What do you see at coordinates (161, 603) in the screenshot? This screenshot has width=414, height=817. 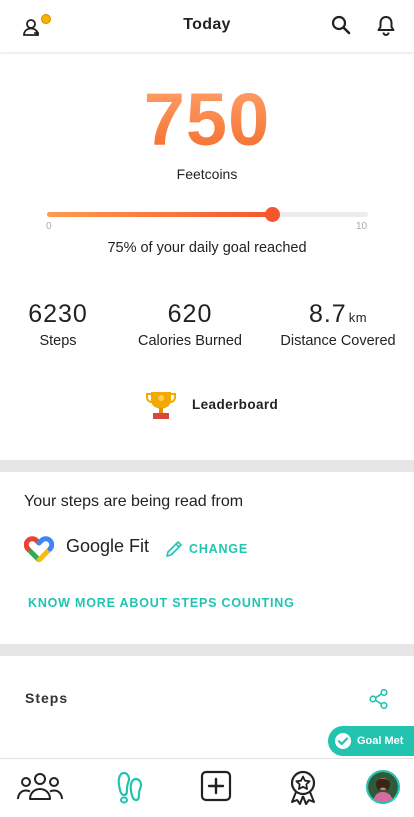 I see `know-more-link: KNOW MORE ABOUT STEPS COUNTING` at bounding box center [161, 603].